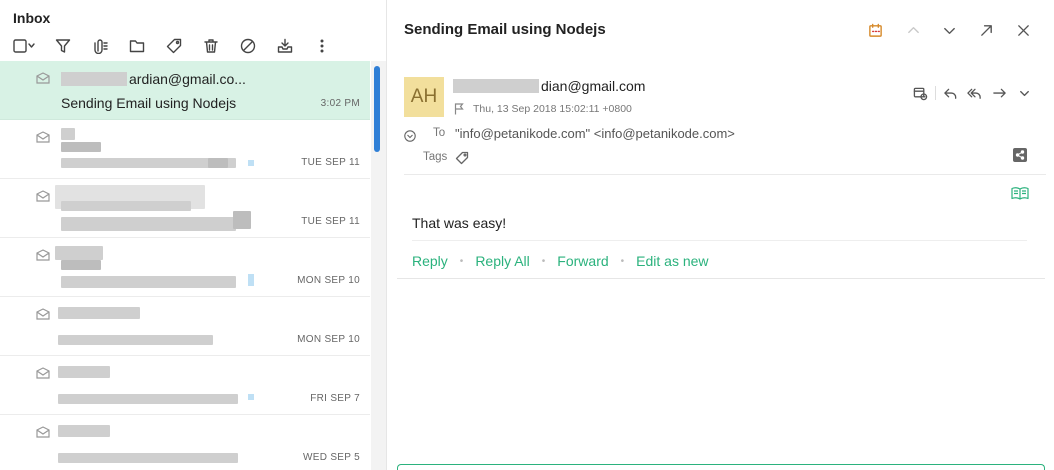 The width and height of the screenshot is (1054, 470). Describe the element at coordinates (672, 261) in the screenshot. I see `edit-as-new-link: Edit as new` at that location.